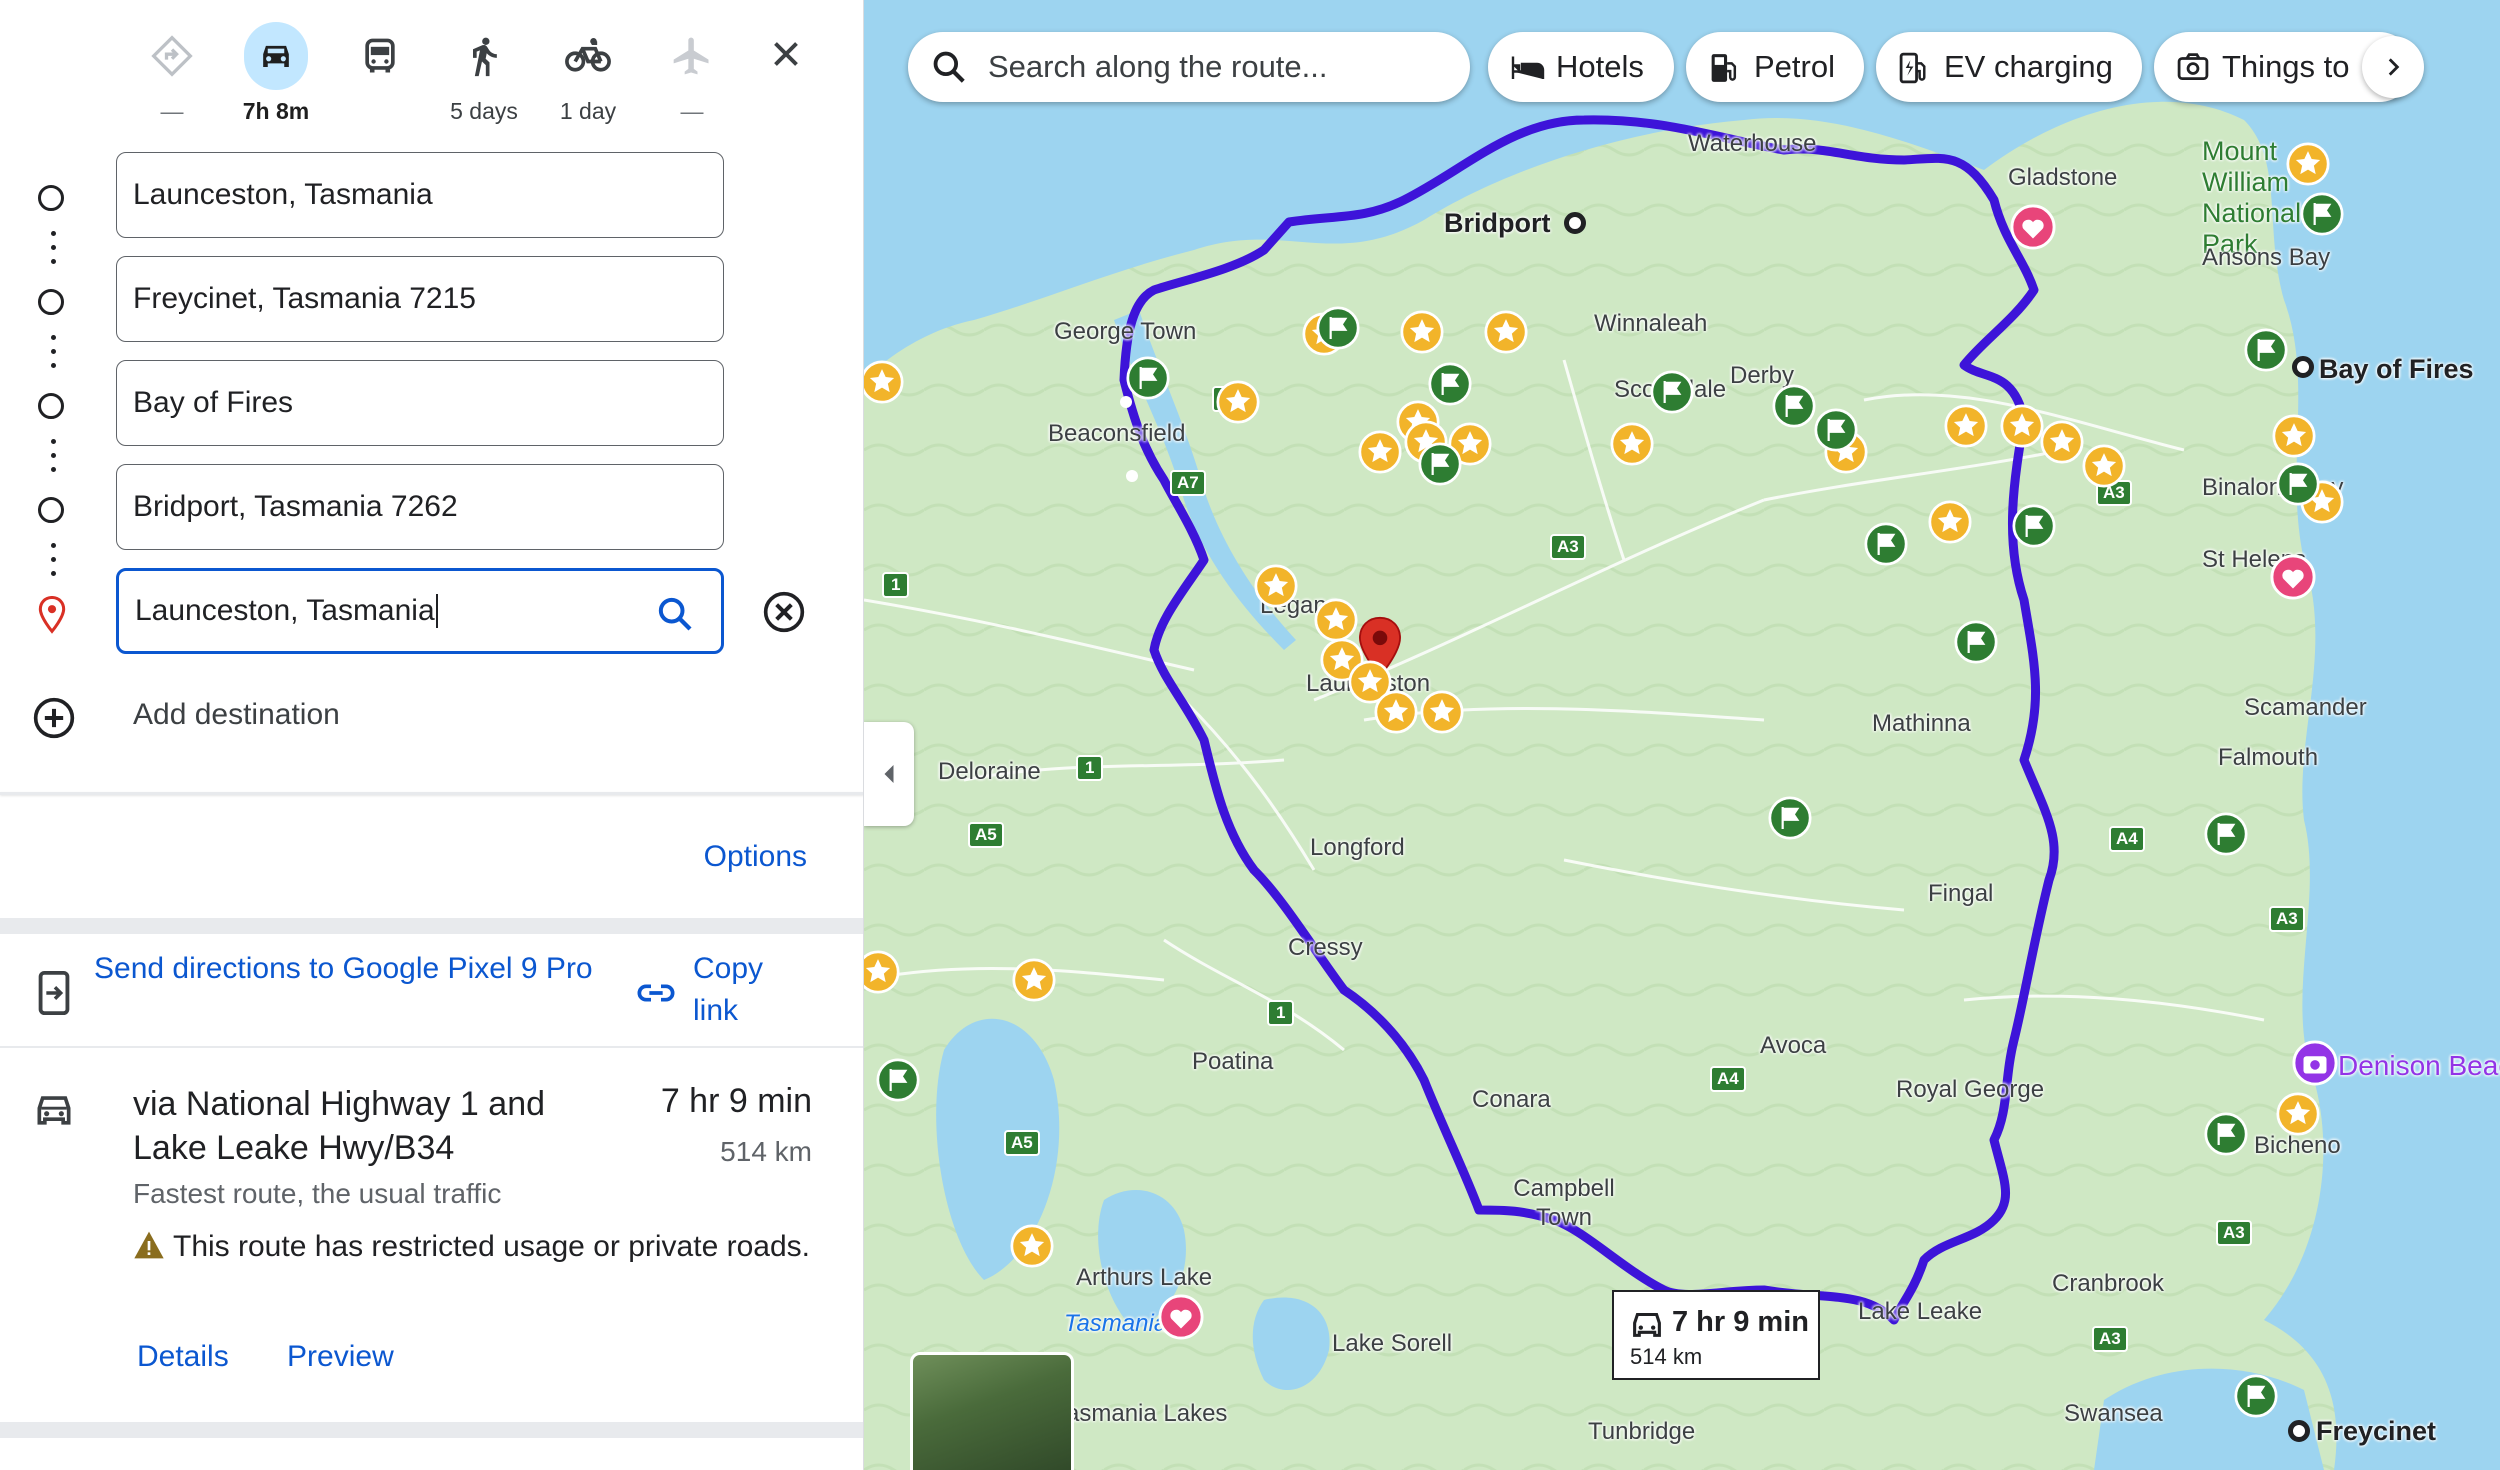 The width and height of the screenshot is (2500, 1470). What do you see at coordinates (1650, 324) in the screenshot?
I see `place-label-winnaleah: Winnaleah` at bounding box center [1650, 324].